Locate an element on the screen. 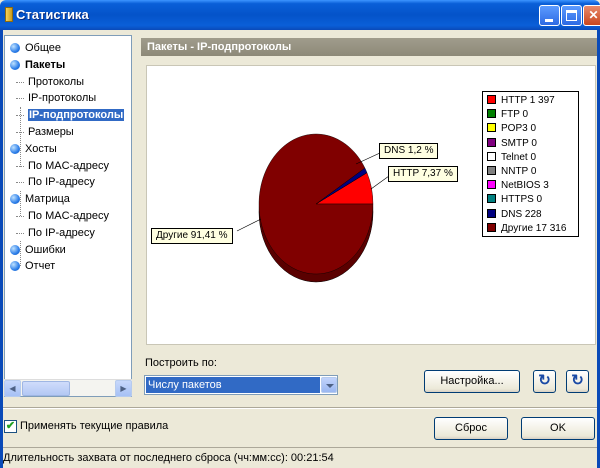  pie-slice-other is located at coordinates (316, 204).